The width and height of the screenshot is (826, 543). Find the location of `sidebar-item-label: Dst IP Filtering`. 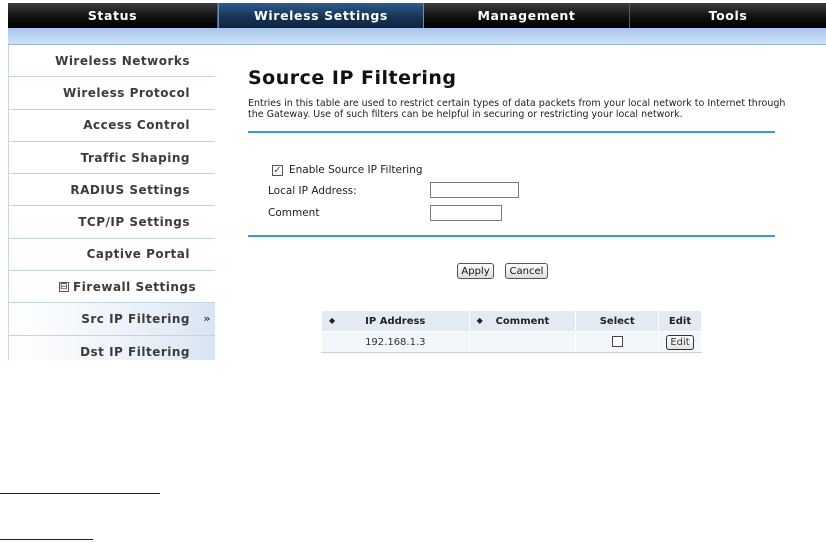

sidebar-item-label: Dst IP Filtering is located at coordinates (135, 351).